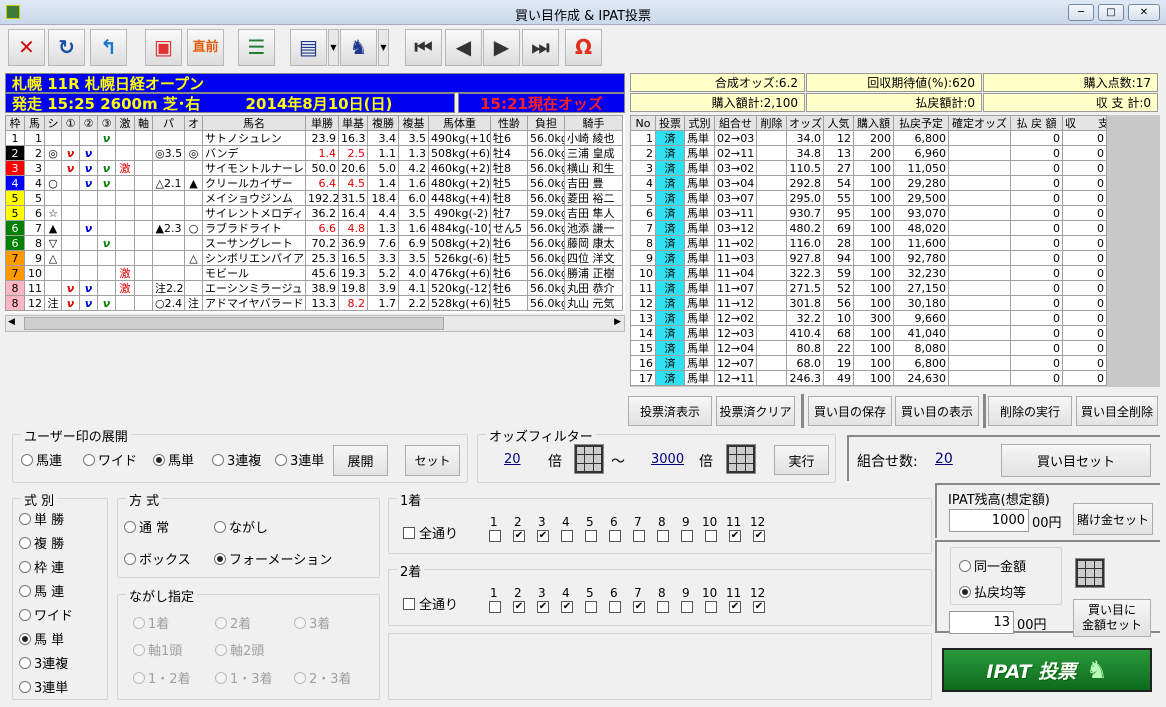  What do you see at coordinates (1030, 411) in the screenshot?
I see `delete-exec-button: 削除の実行` at bounding box center [1030, 411].